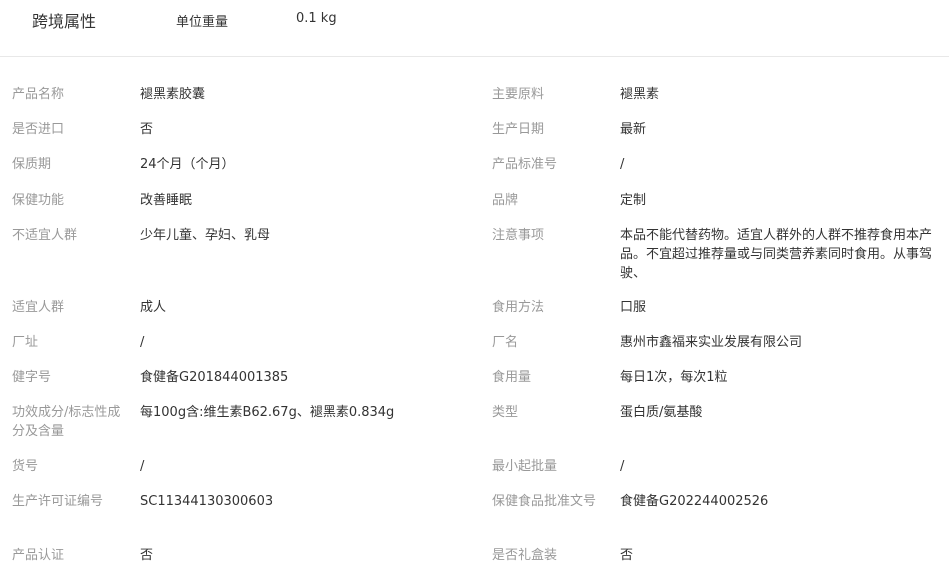  What do you see at coordinates (505, 342) in the screenshot?
I see `attr-label: 厂名` at bounding box center [505, 342].